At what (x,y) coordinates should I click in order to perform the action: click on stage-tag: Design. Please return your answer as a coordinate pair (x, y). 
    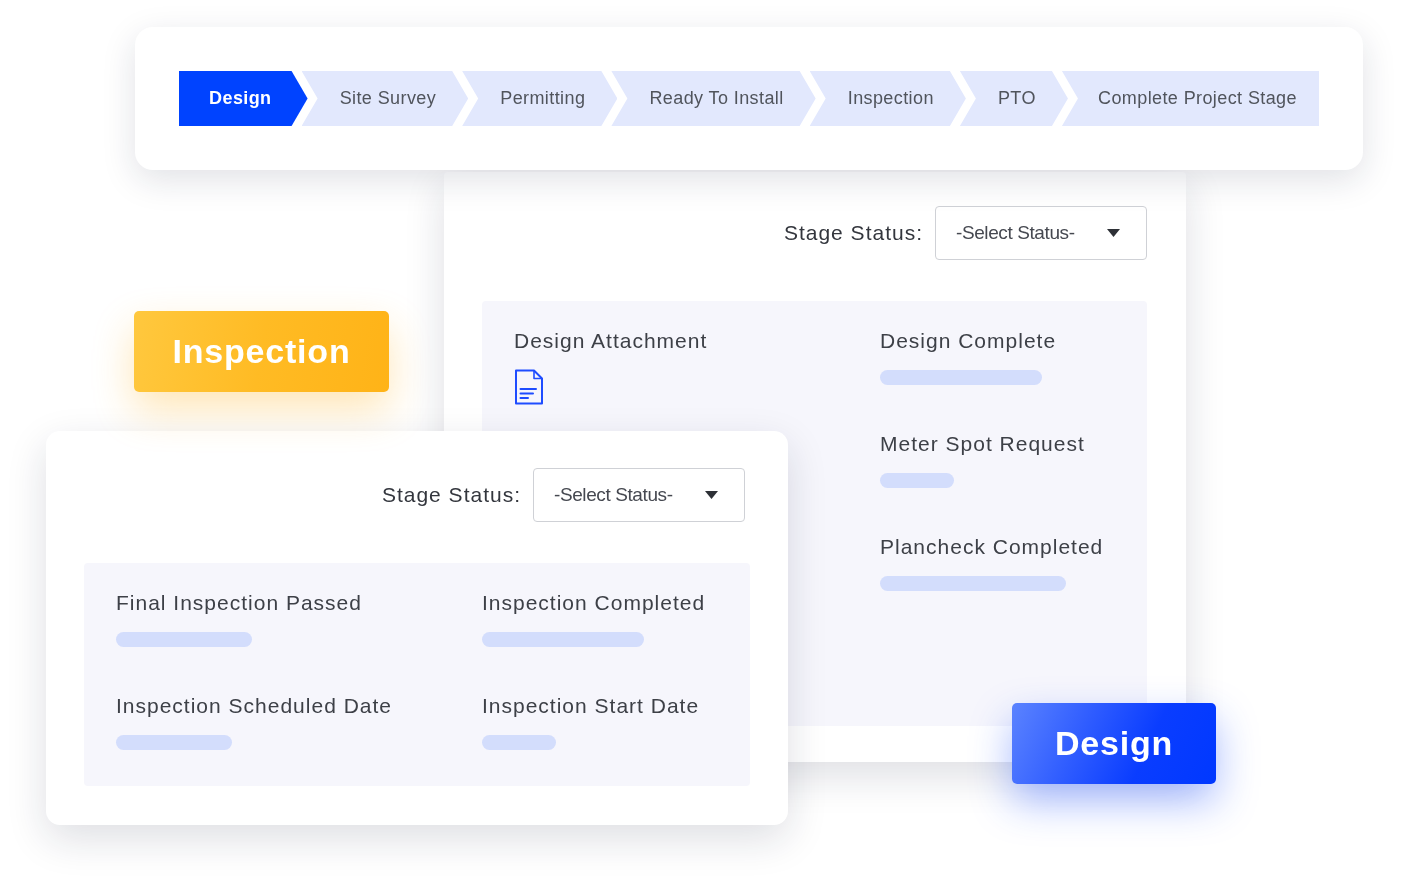
    Looking at the image, I should click on (1114, 743).